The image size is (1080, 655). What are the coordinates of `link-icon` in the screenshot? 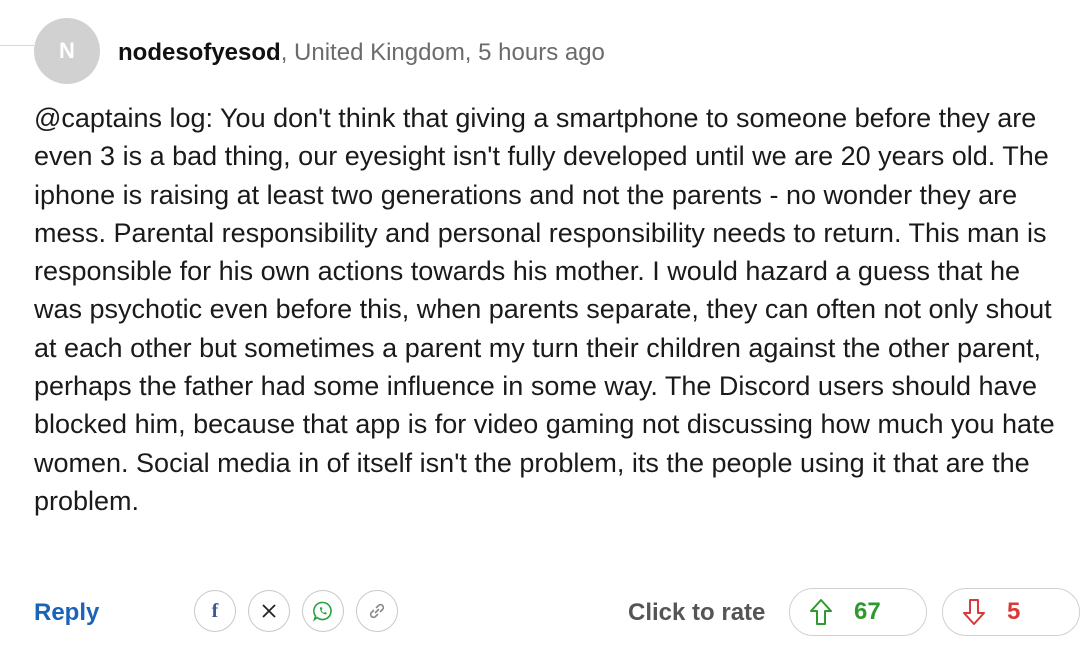 It's located at (377, 611).